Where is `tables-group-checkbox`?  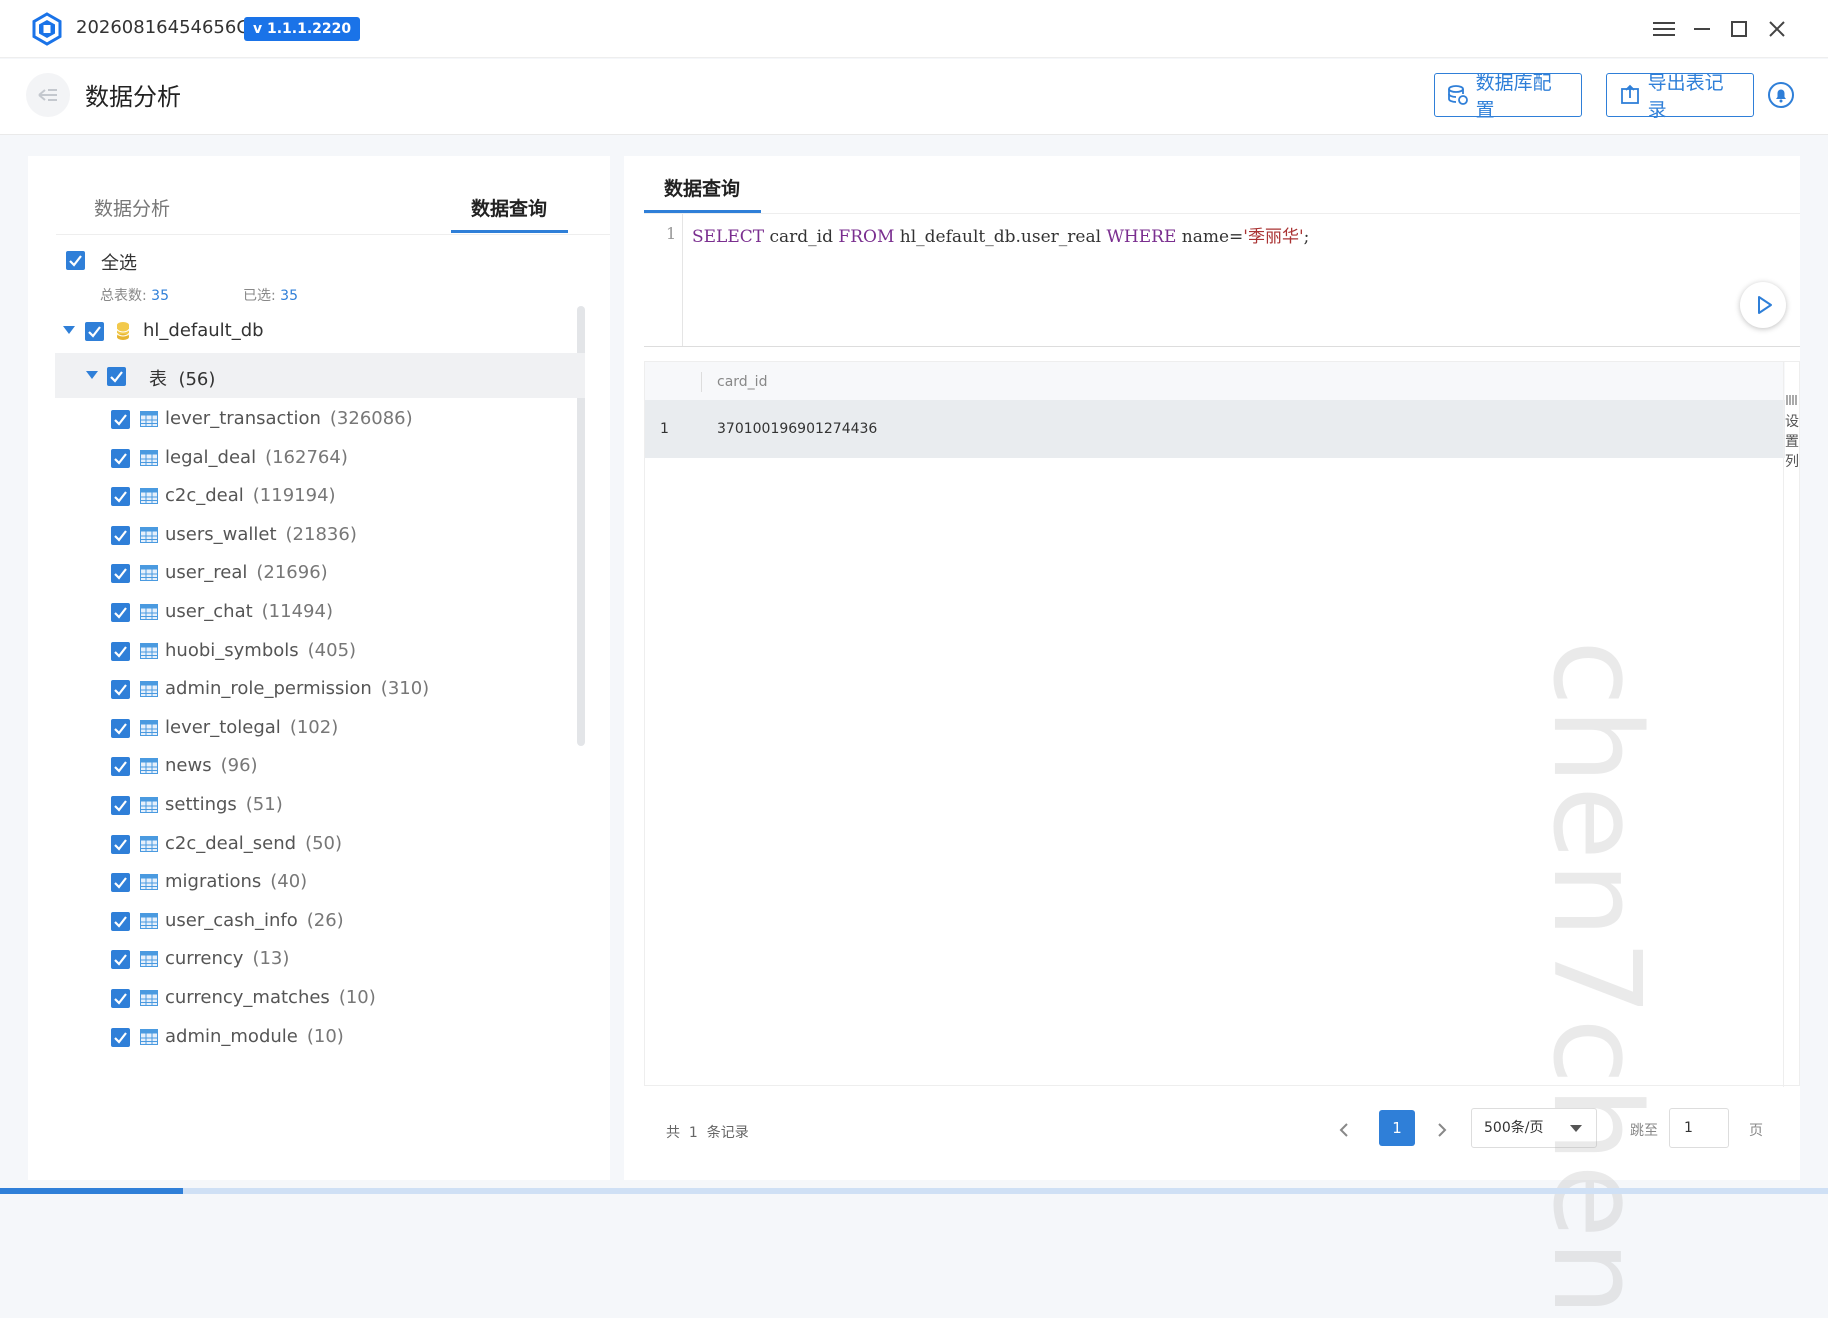
tables-group-checkbox is located at coordinates (116, 376).